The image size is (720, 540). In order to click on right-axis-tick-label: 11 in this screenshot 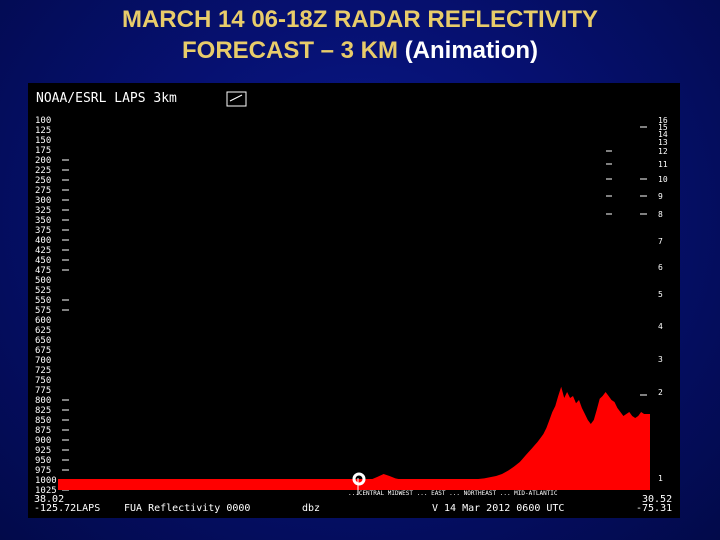, I will do `click(663, 164)`.